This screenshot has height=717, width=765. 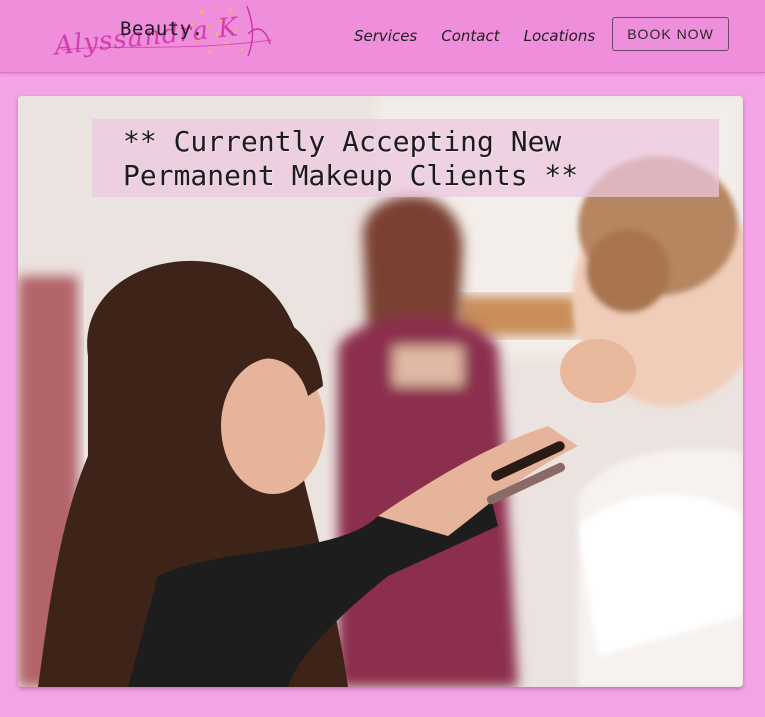 I want to click on nav-link-services: Services, so click(x=385, y=36).